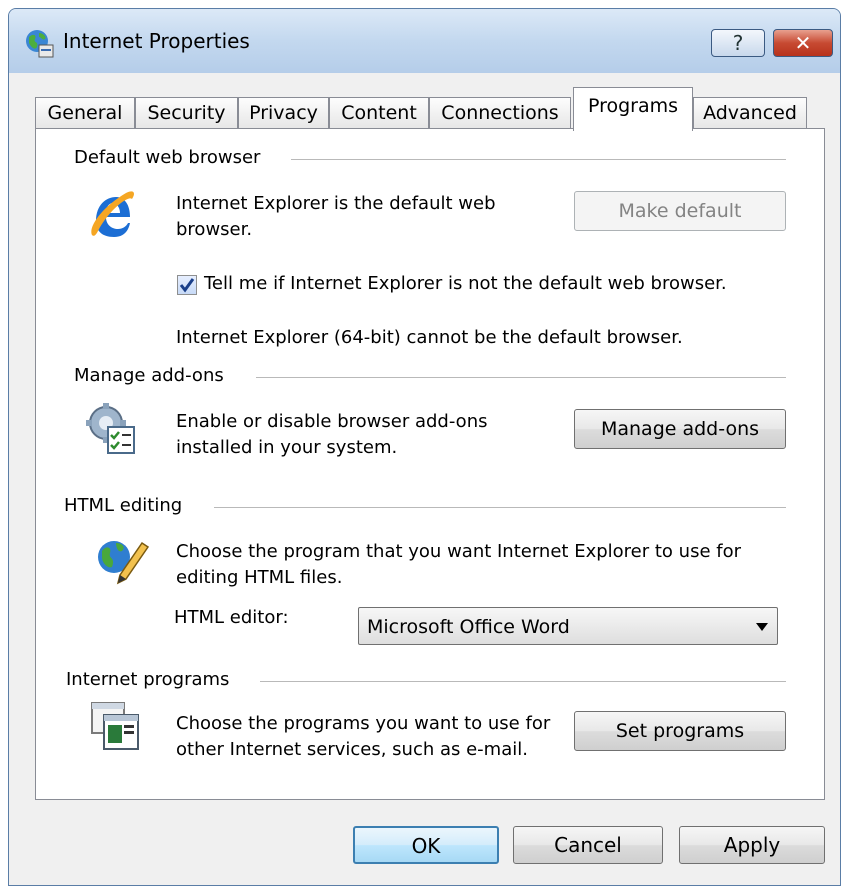 This screenshot has width=841, height=886. What do you see at coordinates (156, 41) in the screenshot?
I see `window-title: Internet Properties` at bounding box center [156, 41].